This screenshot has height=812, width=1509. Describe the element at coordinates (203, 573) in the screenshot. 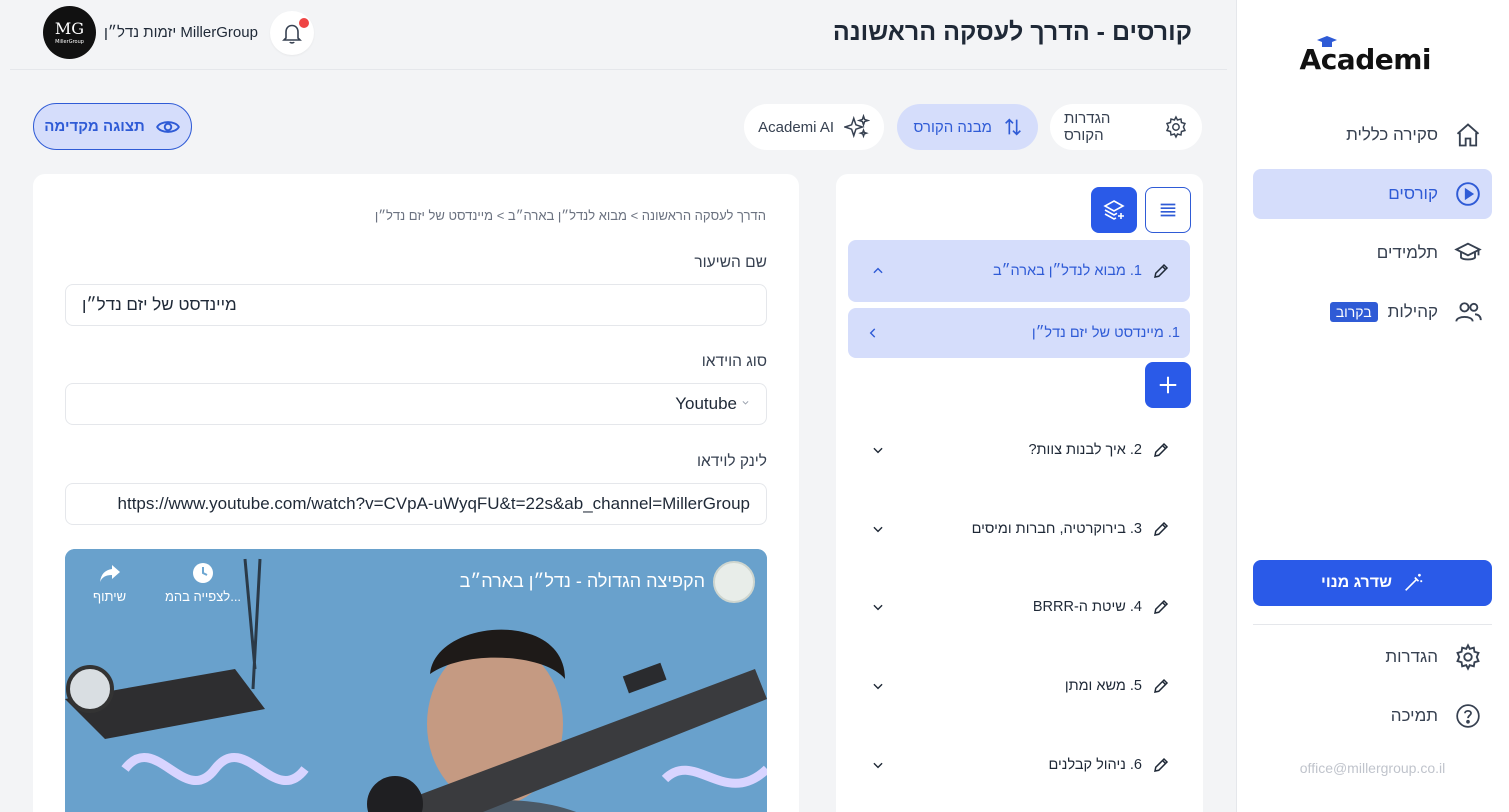

I see `clock-icon` at that location.